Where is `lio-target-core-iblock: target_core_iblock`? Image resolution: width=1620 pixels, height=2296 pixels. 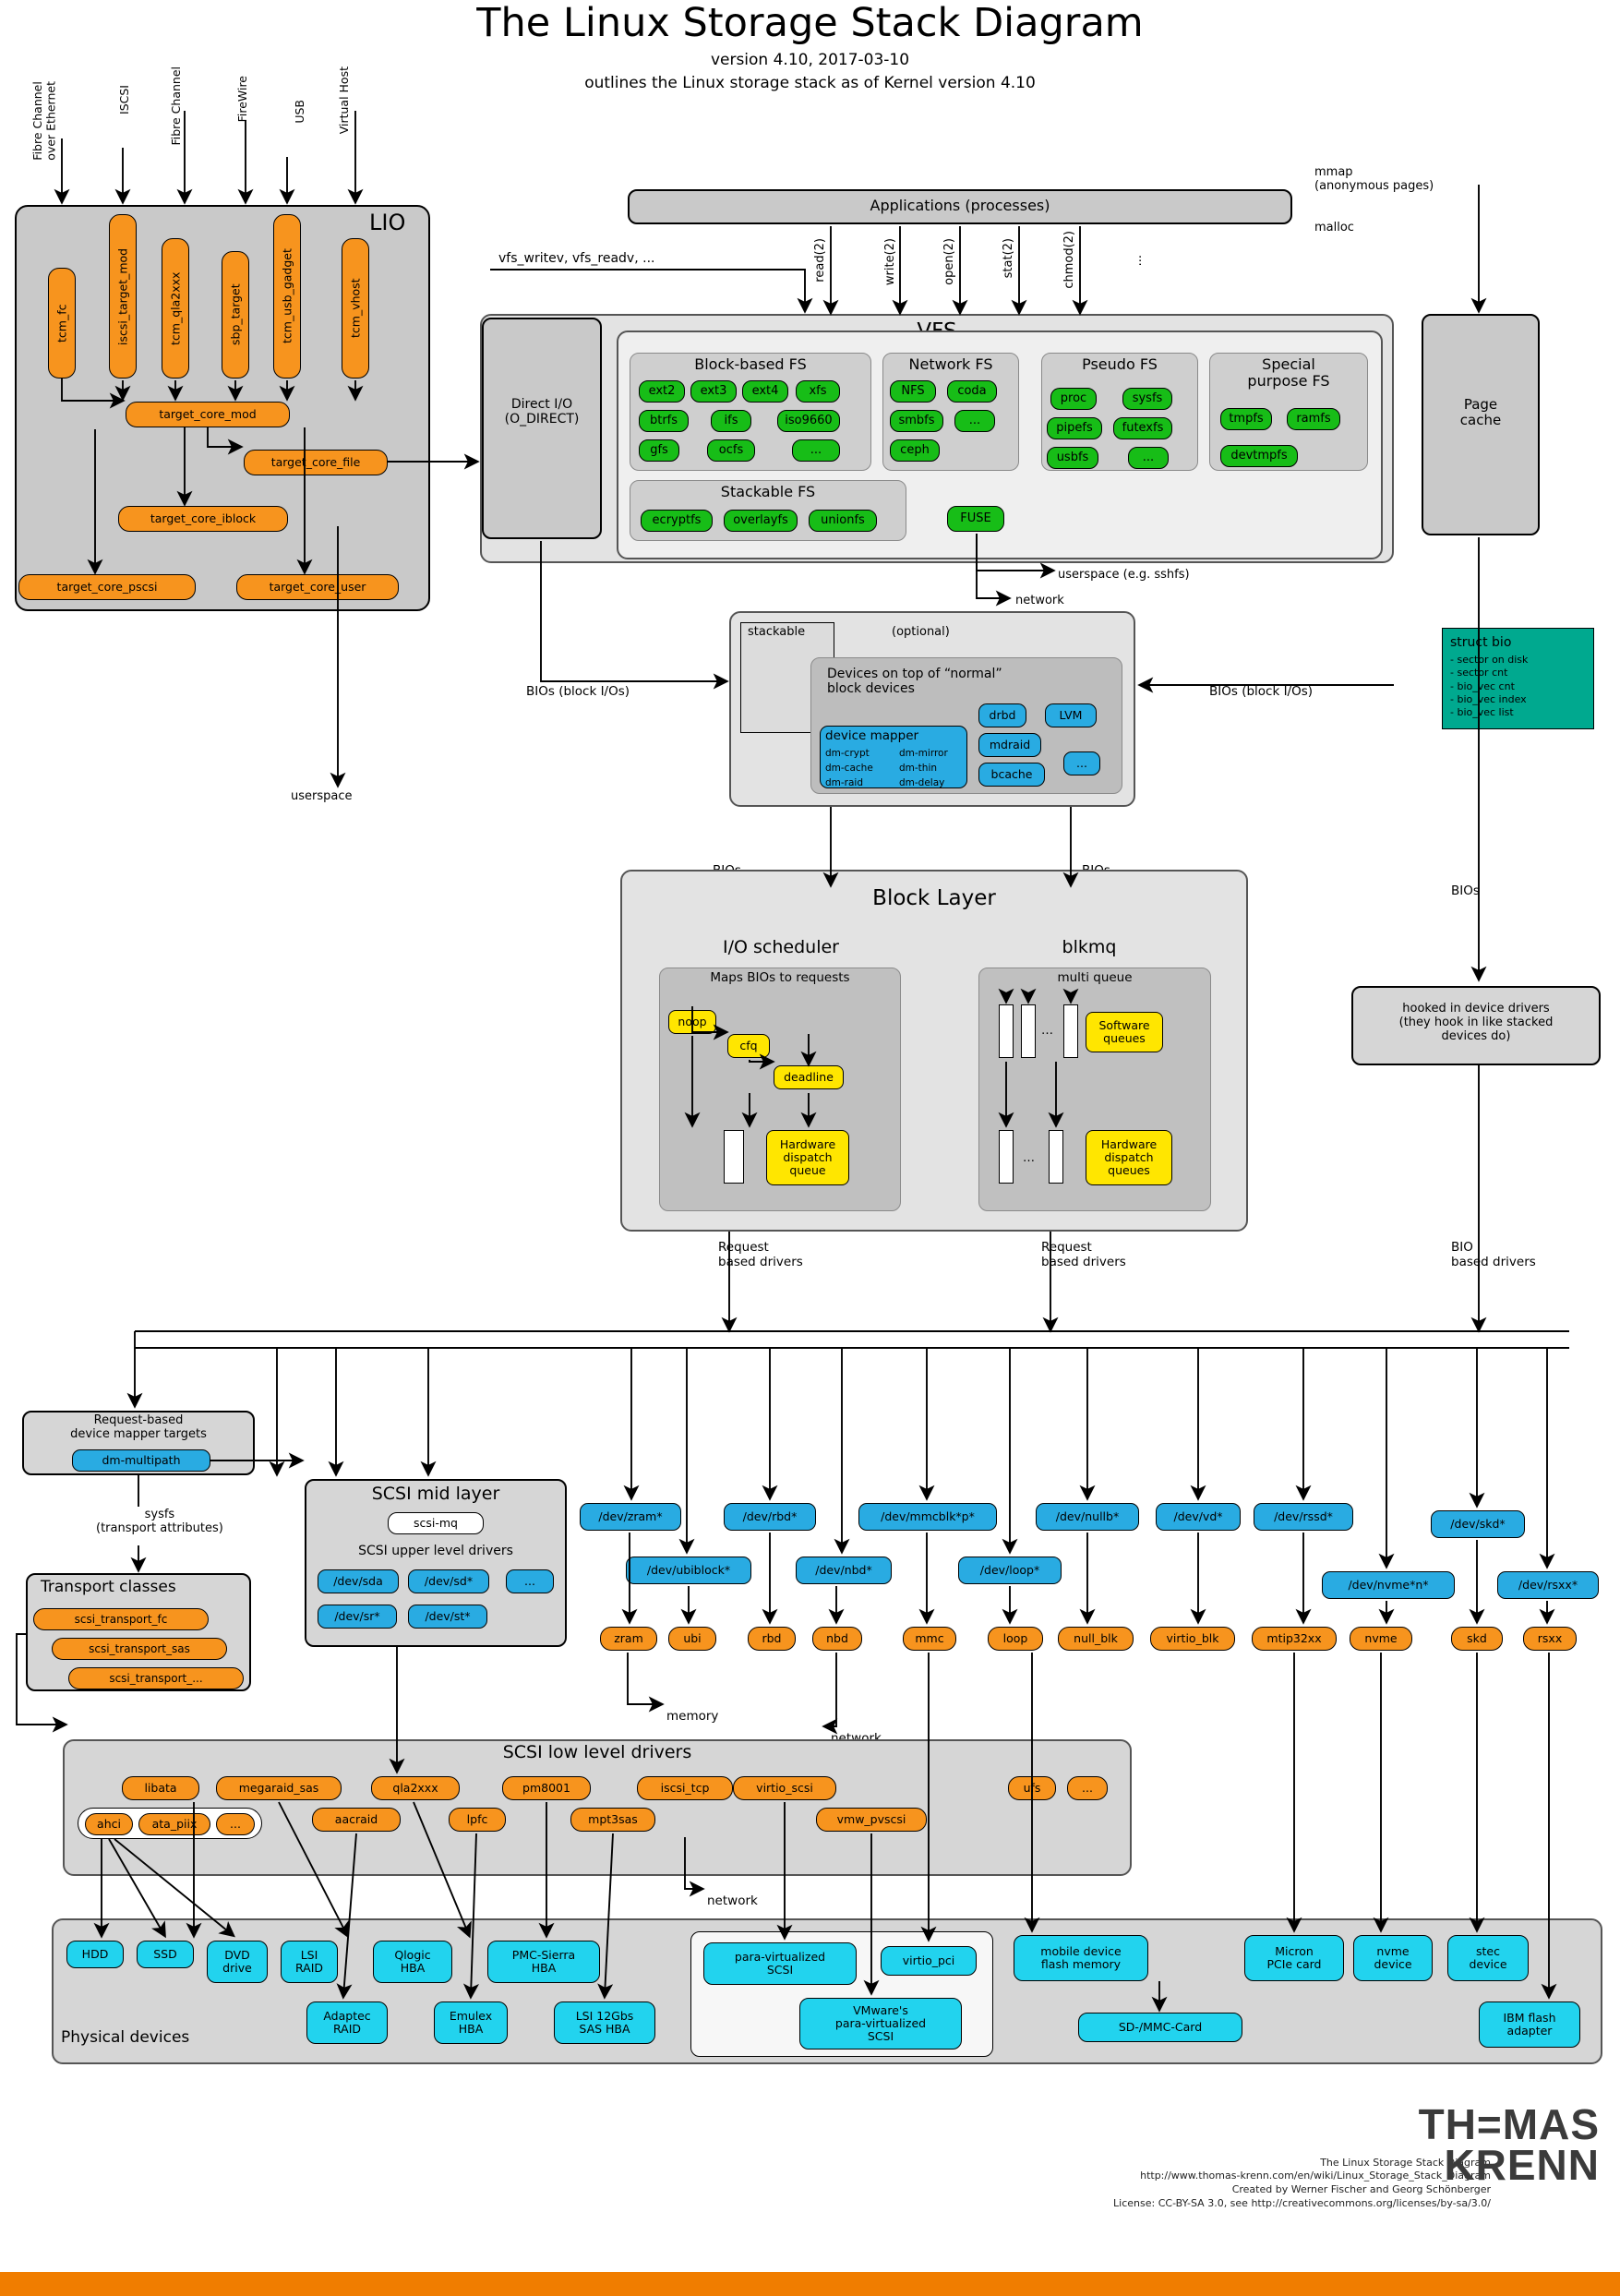 lio-target-core-iblock: target_core_iblock is located at coordinates (203, 519).